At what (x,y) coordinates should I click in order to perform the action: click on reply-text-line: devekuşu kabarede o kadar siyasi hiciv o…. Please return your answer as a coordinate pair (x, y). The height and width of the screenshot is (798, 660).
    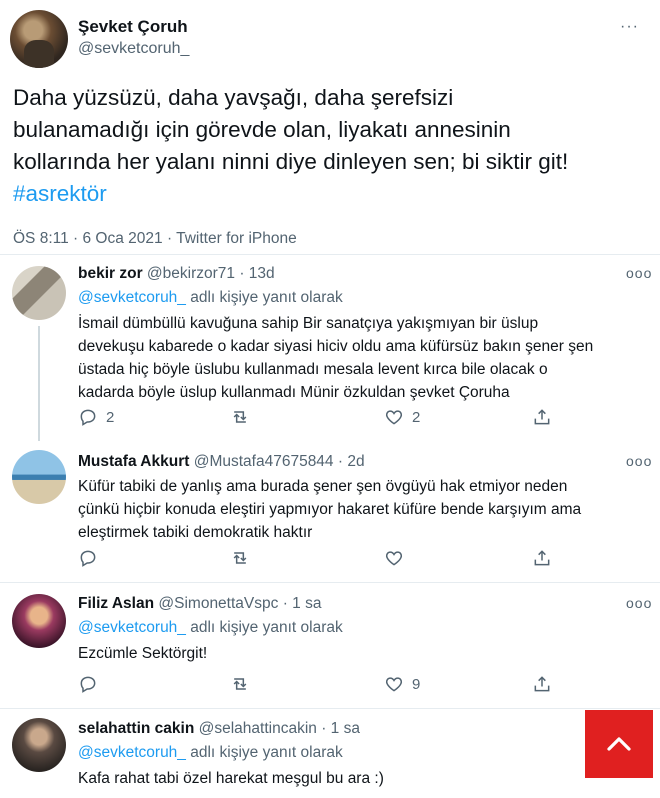
    Looking at the image, I should click on (336, 346).